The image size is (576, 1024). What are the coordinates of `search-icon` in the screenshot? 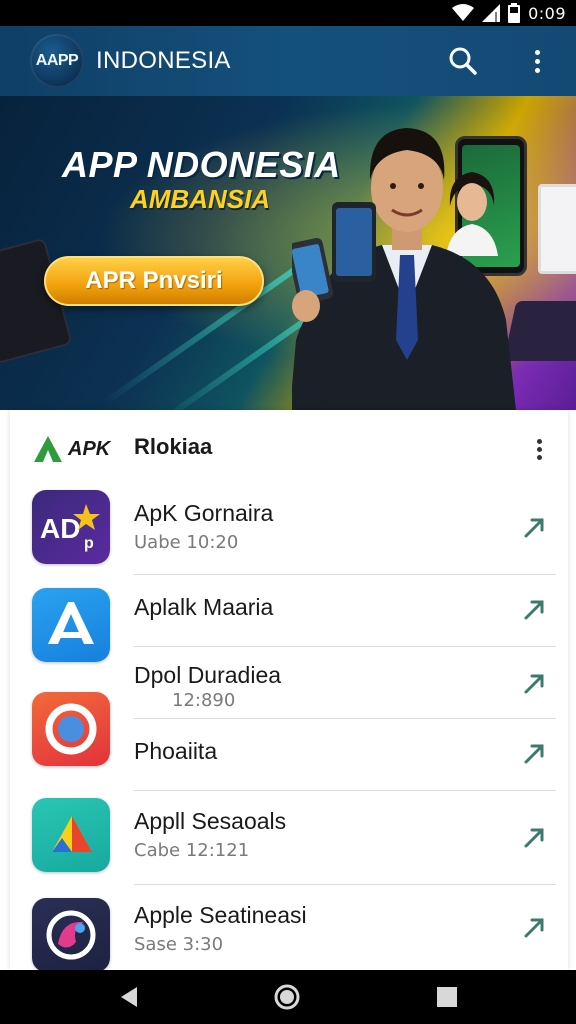 It's located at (463, 61).